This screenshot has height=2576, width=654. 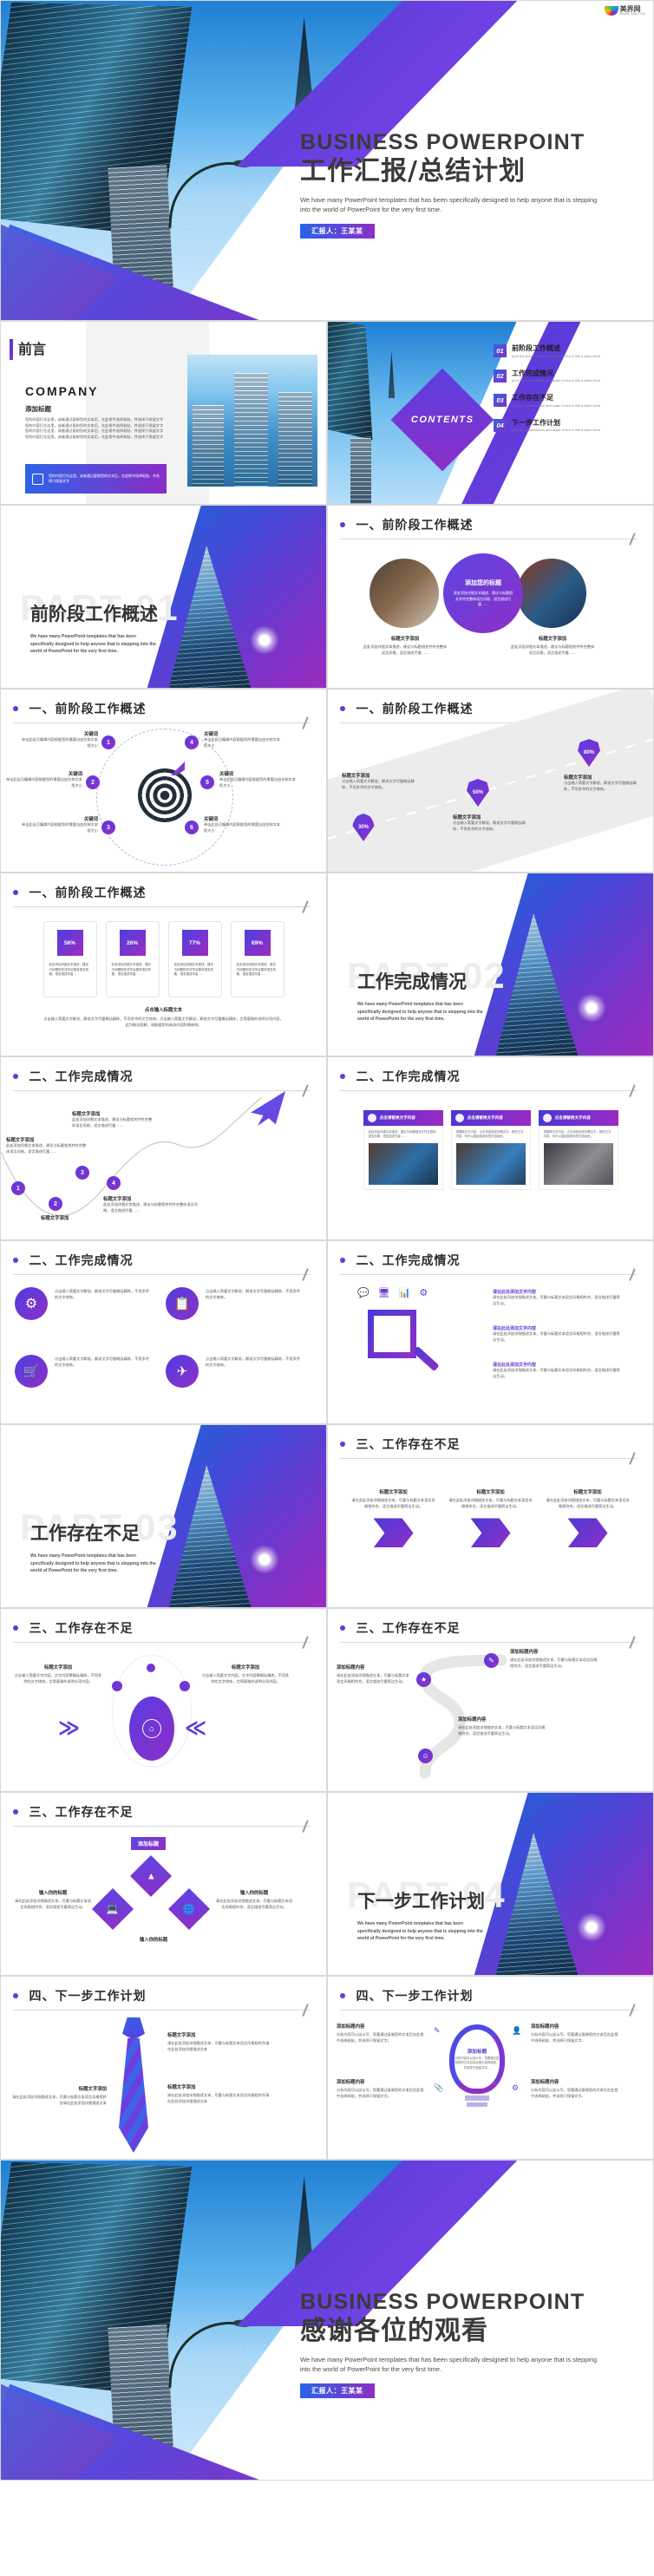 What do you see at coordinates (337, 2390) in the screenshot?
I see `closing-presenter-badge: 汇报人：王某某` at bounding box center [337, 2390].